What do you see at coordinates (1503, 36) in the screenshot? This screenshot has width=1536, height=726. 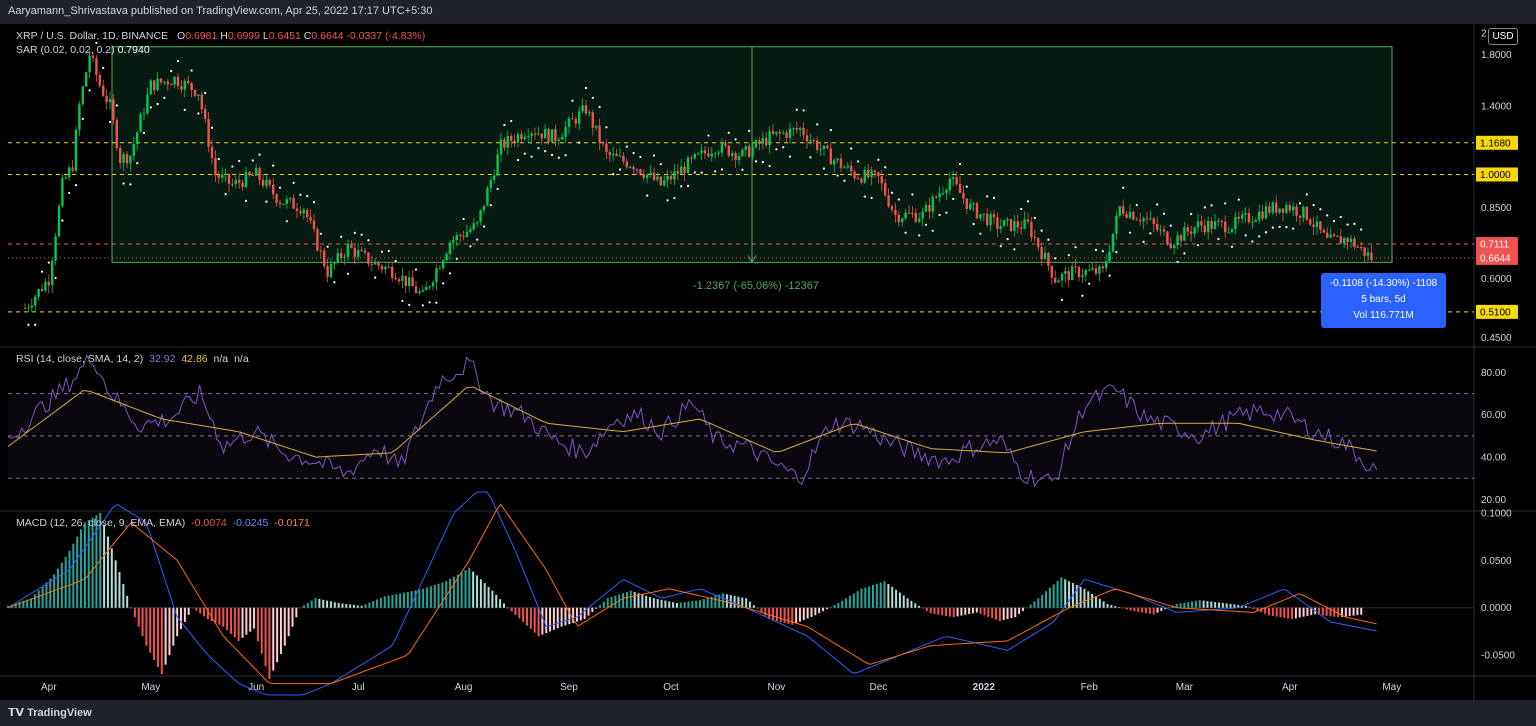 I see `currency-button: USD` at bounding box center [1503, 36].